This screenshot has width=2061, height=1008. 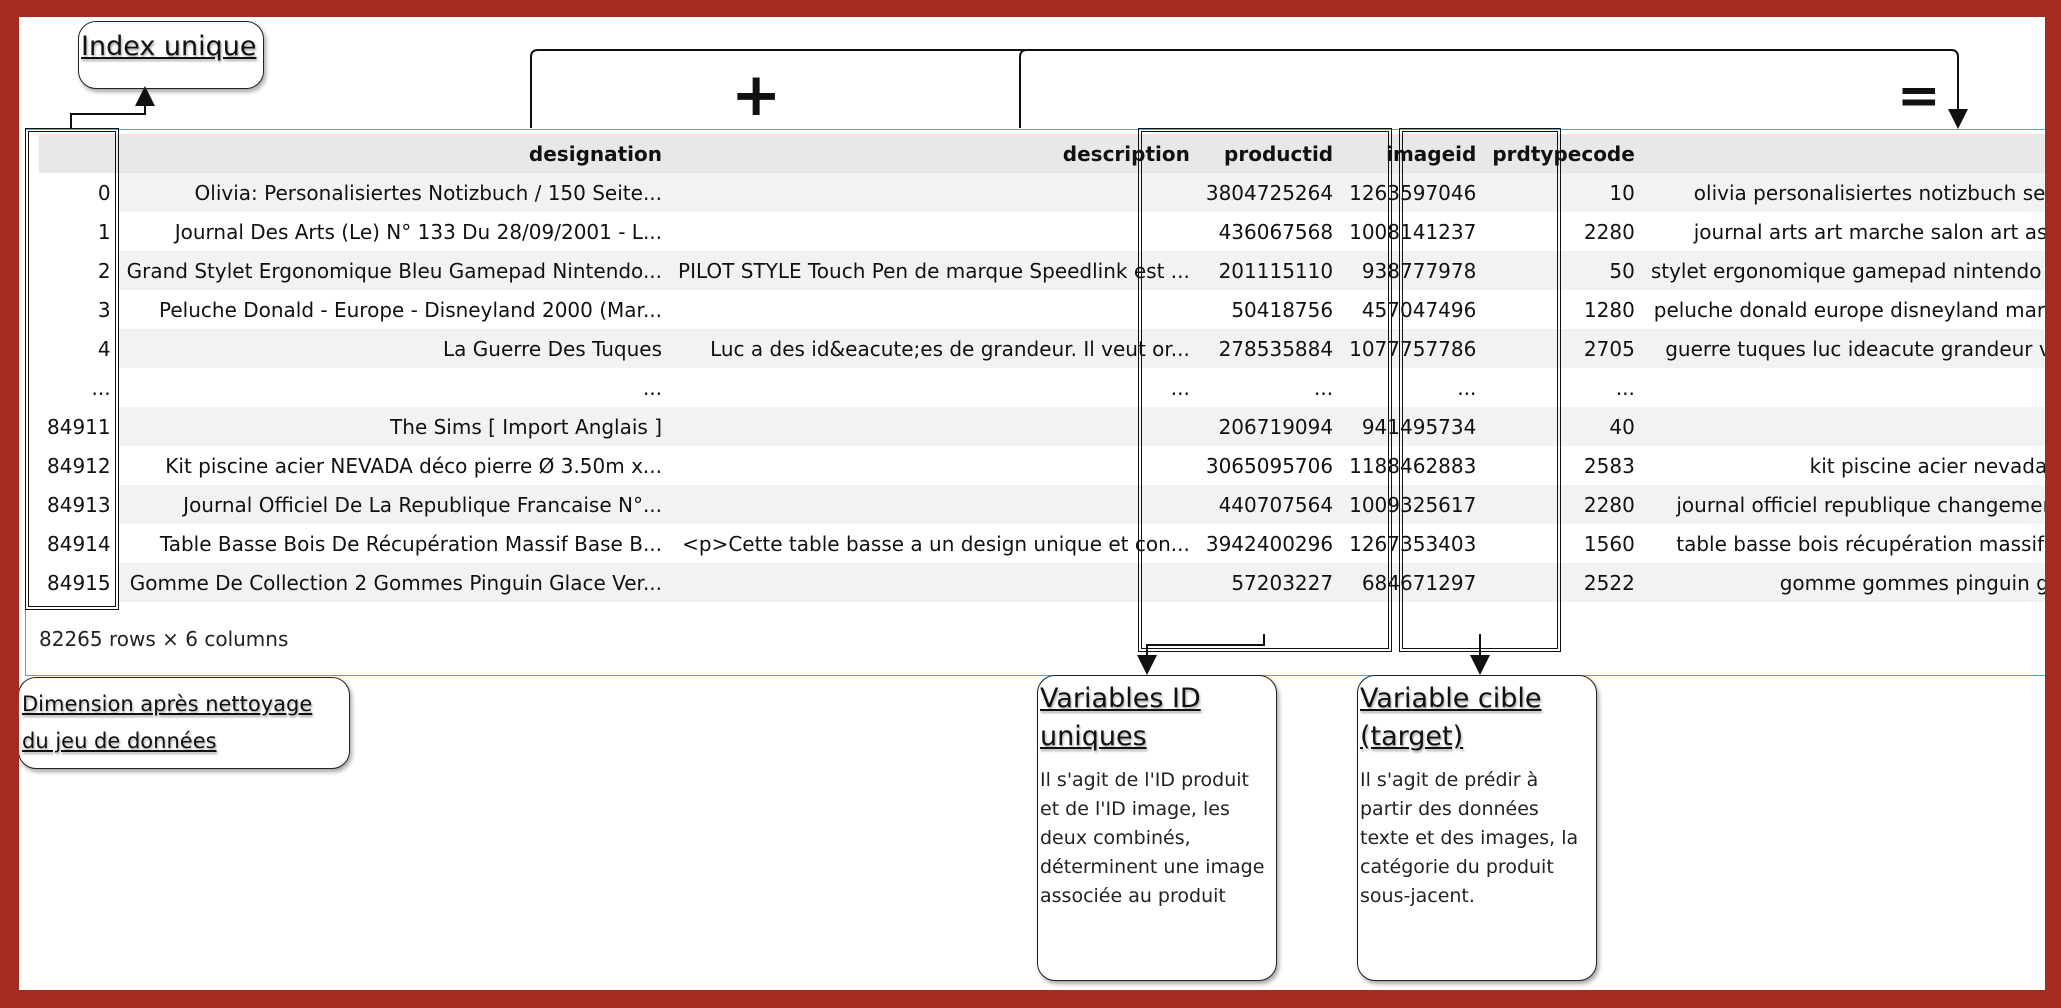 I want to click on table-cell: 10, so click(x=1622, y=192).